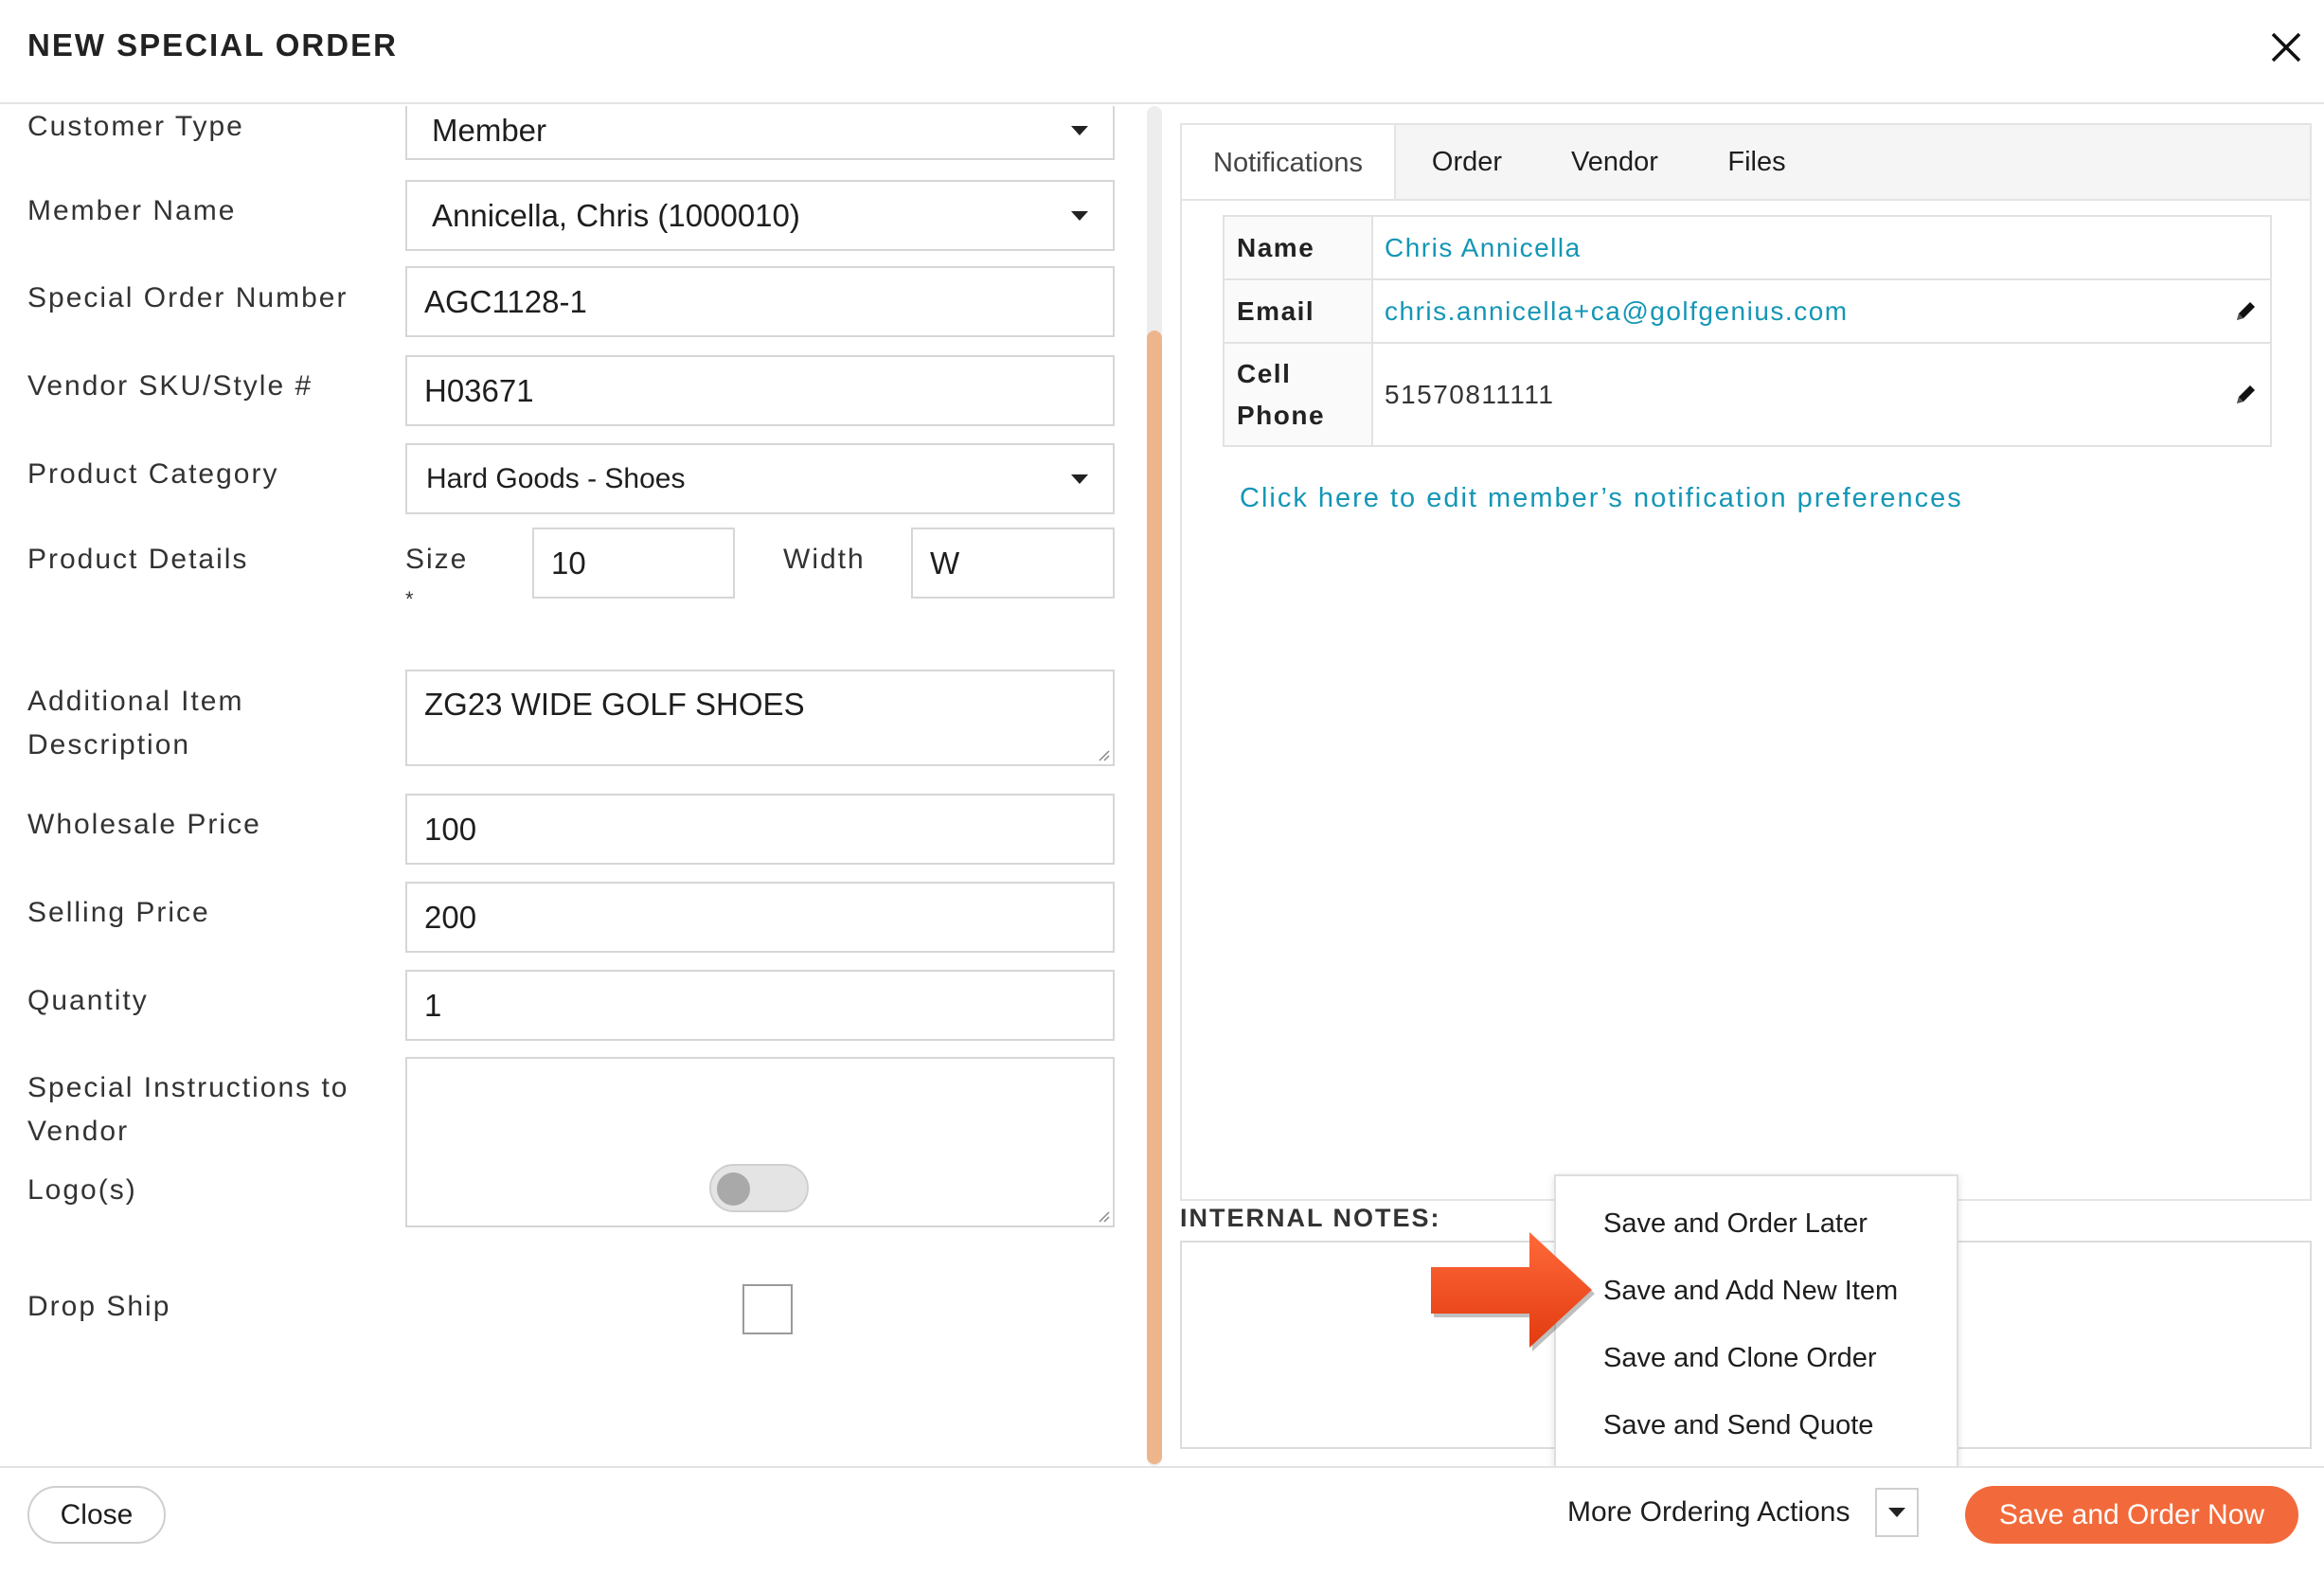 The height and width of the screenshot is (1574, 2324). What do you see at coordinates (99, 1306) in the screenshot?
I see `drop-ship-label: Drop Ship` at bounding box center [99, 1306].